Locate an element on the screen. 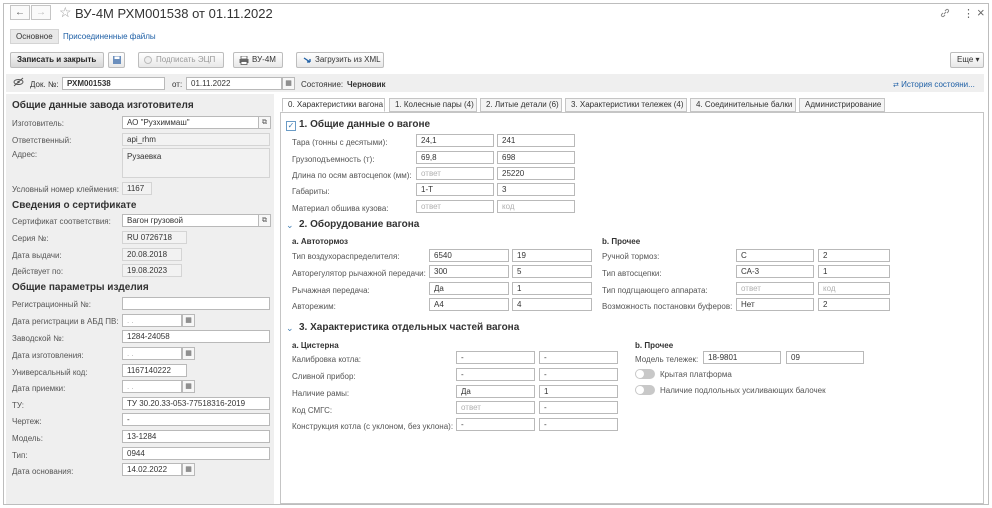 Image resolution: width=992 pixels, height=508 pixels. s3a-row-value-b: 1 is located at coordinates (578, 391).